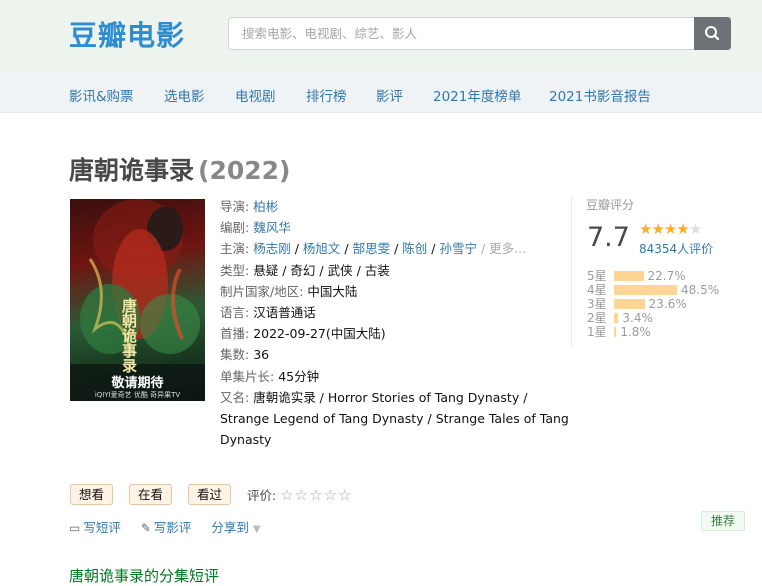  I want to click on want-to-watch-button: 想看, so click(92, 494).